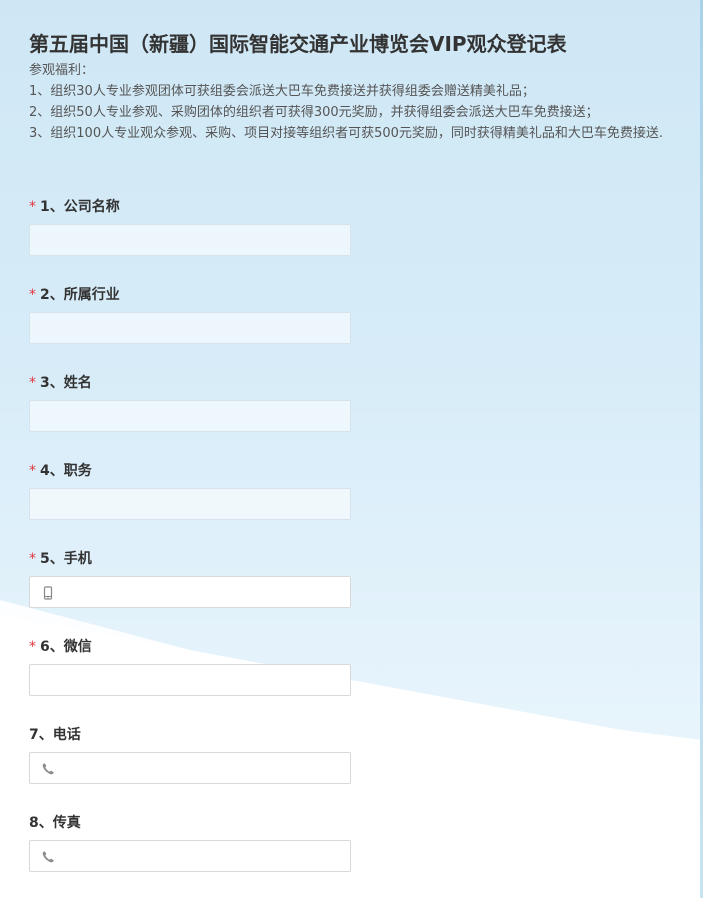 The width and height of the screenshot is (703, 898). Describe the element at coordinates (80, 295) in the screenshot. I see `field-label-text: 2、所属行业` at that location.